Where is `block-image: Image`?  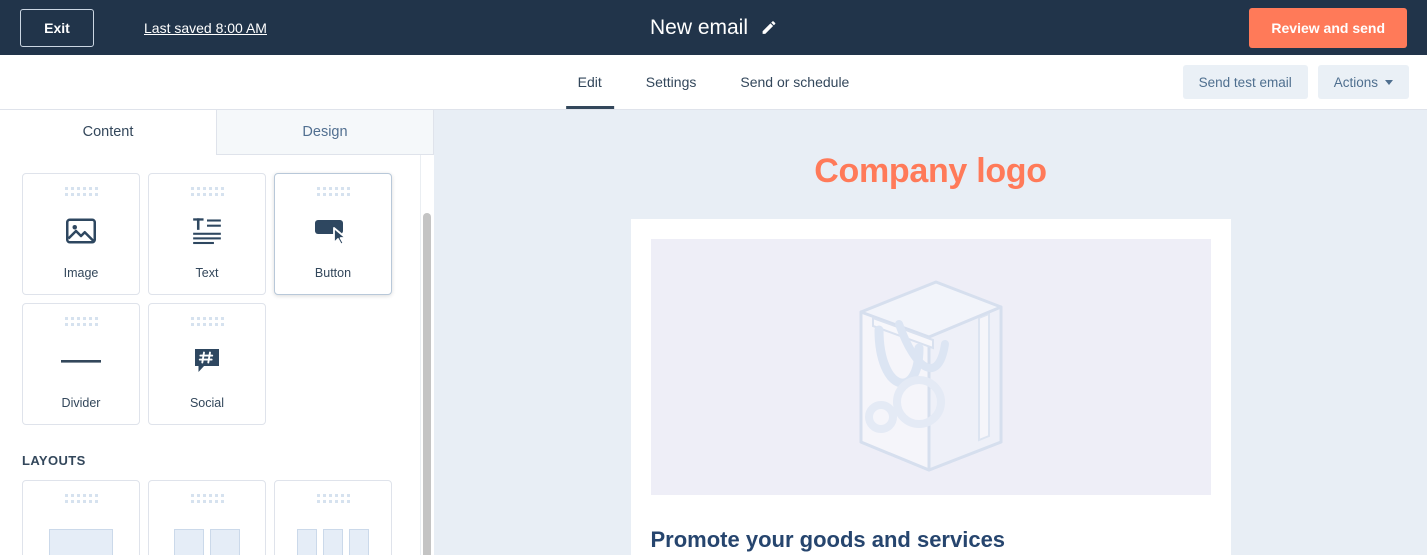 block-image: Image is located at coordinates (81, 234).